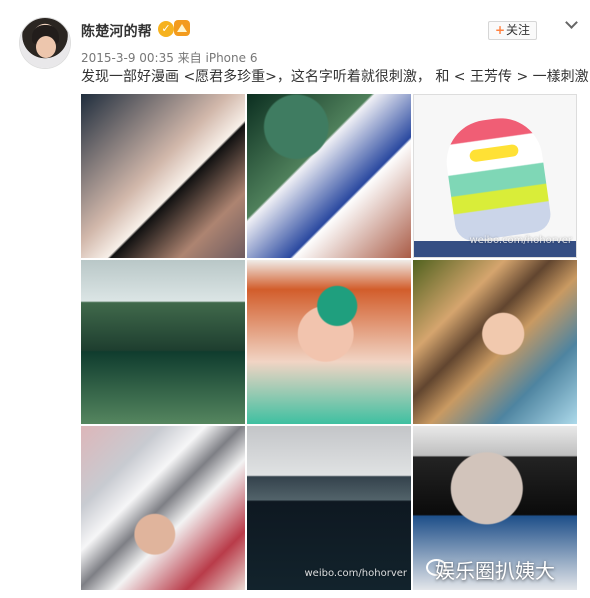 Image resolution: width=590 pixels, height=598 pixels. What do you see at coordinates (518, 30) in the screenshot?
I see `follow-label: 关注` at bounding box center [518, 30].